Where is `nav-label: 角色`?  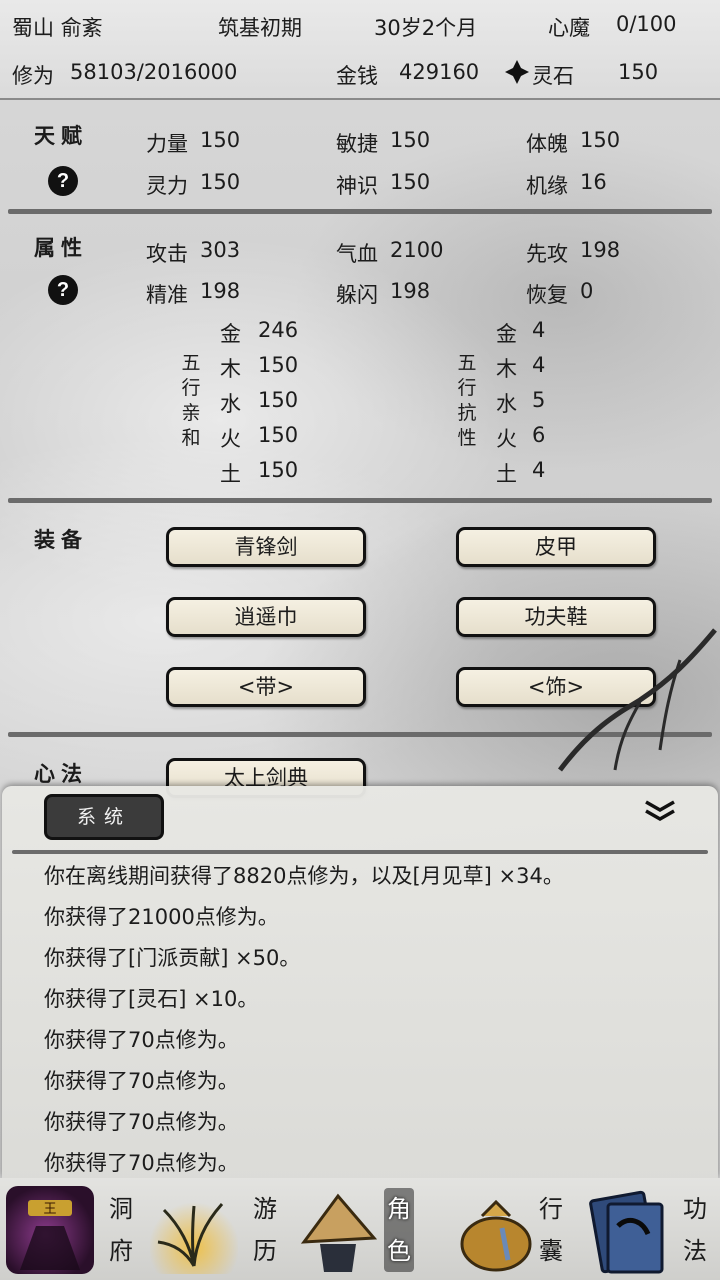 nav-label: 角色 is located at coordinates (399, 1230).